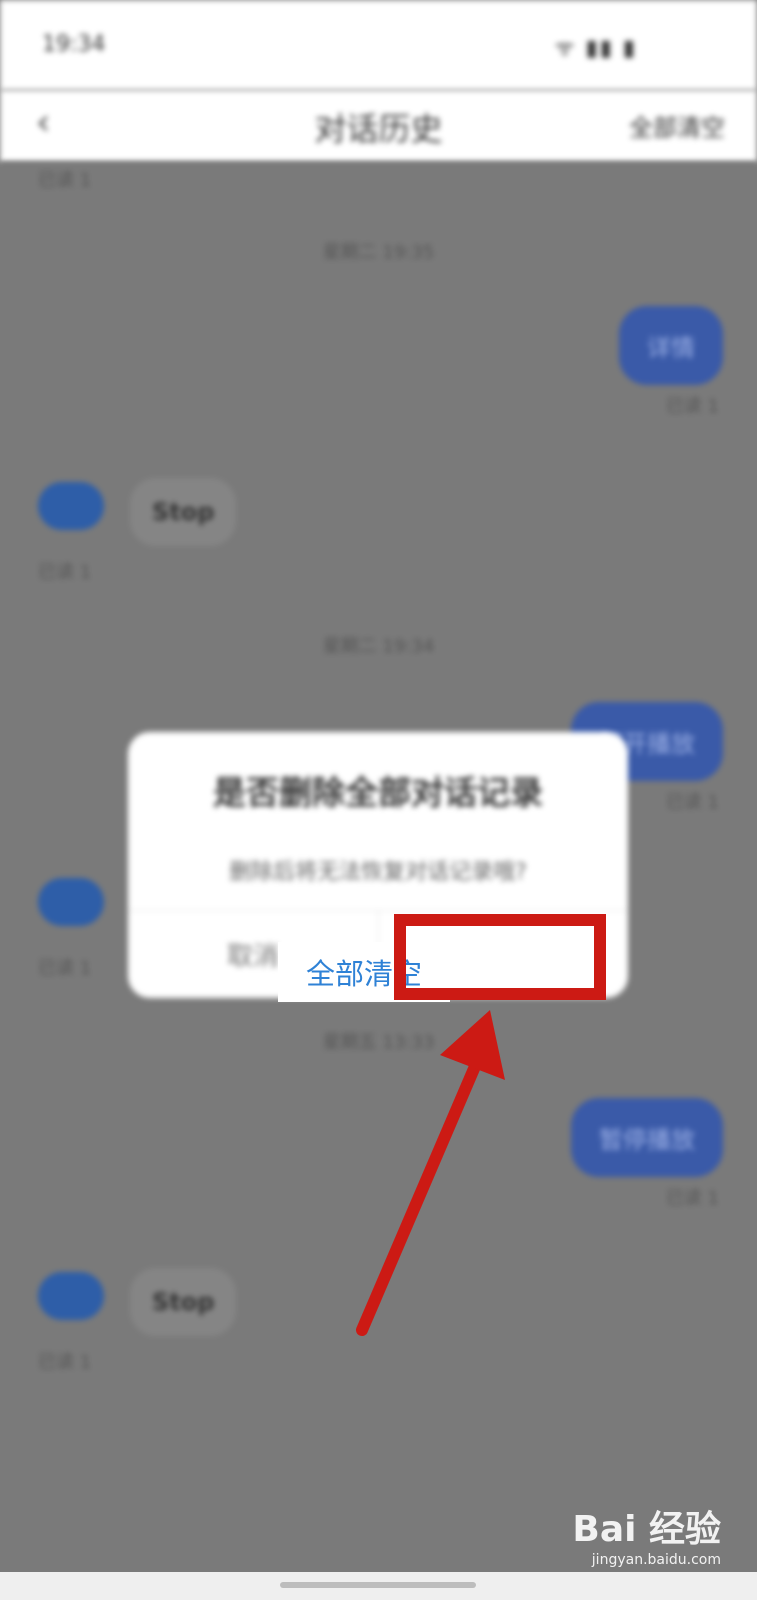 Image resolution: width=757 pixels, height=1600 pixels. What do you see at coordinates (646, 1529) in the screenshot?
I see `watermark-logo: Bai 经验` at bounding box center [646, 1529].